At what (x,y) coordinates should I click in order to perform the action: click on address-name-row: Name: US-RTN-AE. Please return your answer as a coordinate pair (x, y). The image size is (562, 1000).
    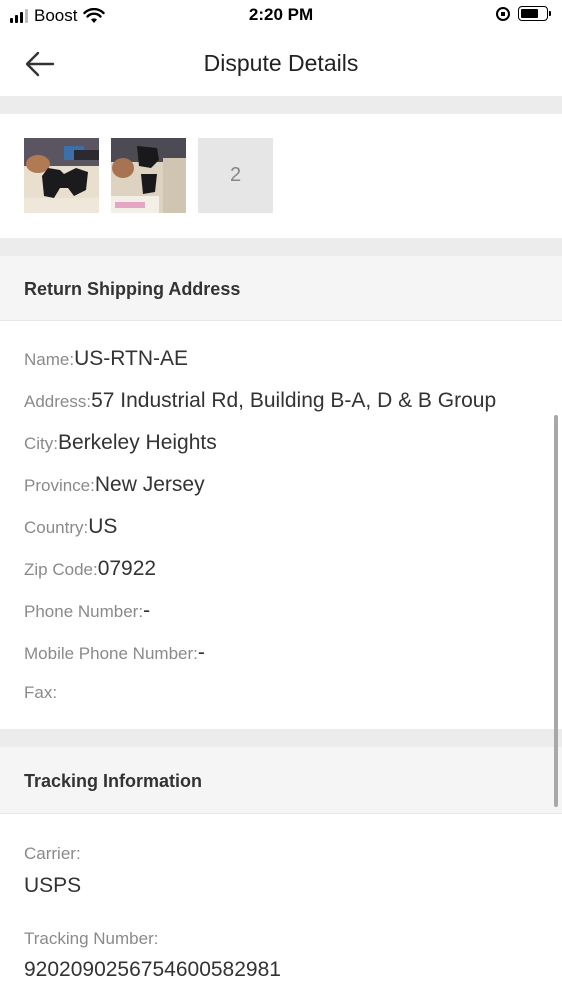
    Looking at the image, I should click on (106, 359).